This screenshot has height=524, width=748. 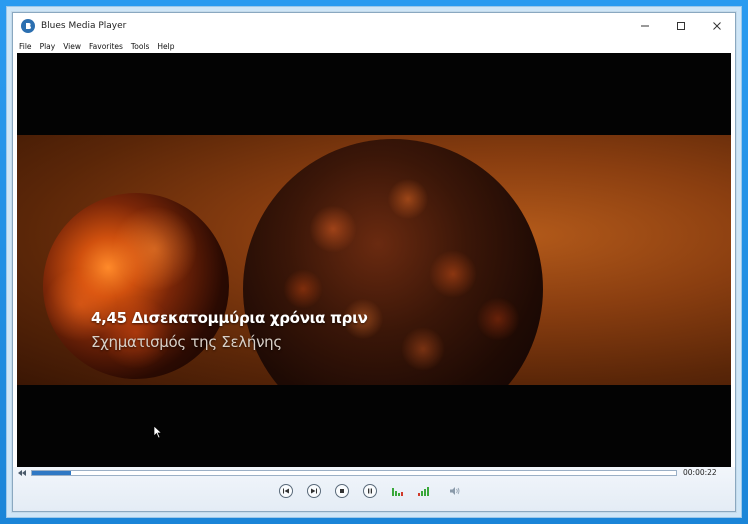 What do you see at coordinates (158, 432) in the screenshot?
I see `mouse-cursor-icon` at bounding box center [158, 432].